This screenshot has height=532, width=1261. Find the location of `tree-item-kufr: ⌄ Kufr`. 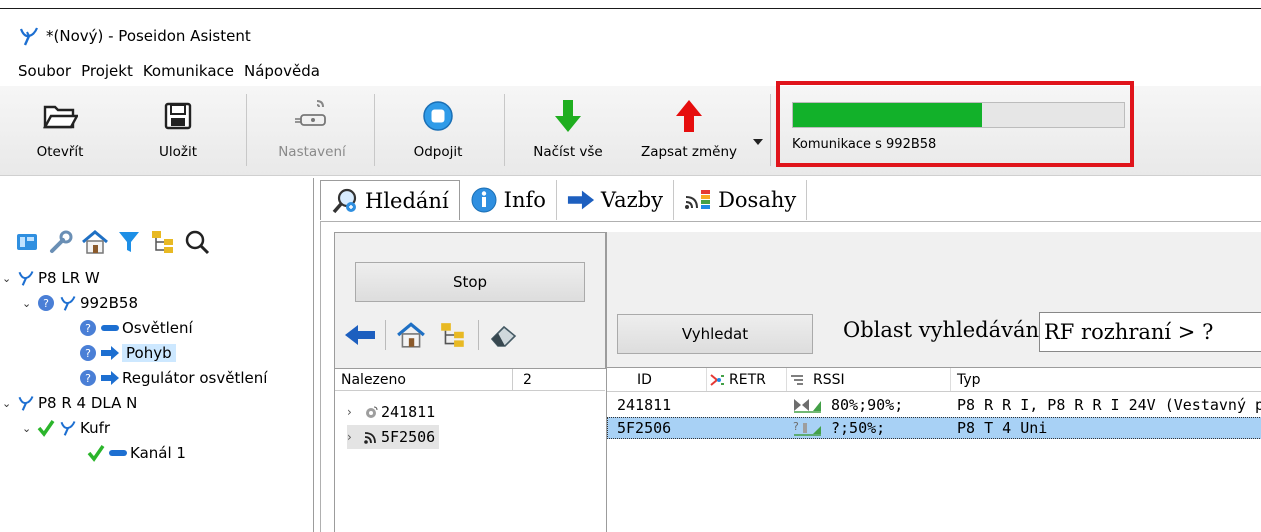

tree-item-kufr: ⌄ Kufr is located at coordinates (66, 428).